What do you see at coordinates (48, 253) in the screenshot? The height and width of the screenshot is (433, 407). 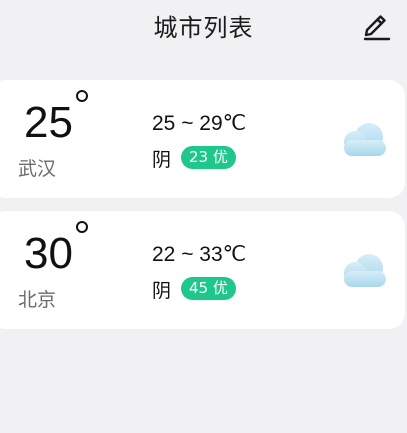 I see `current-temperature: 30` at bounding box center [48, 253].